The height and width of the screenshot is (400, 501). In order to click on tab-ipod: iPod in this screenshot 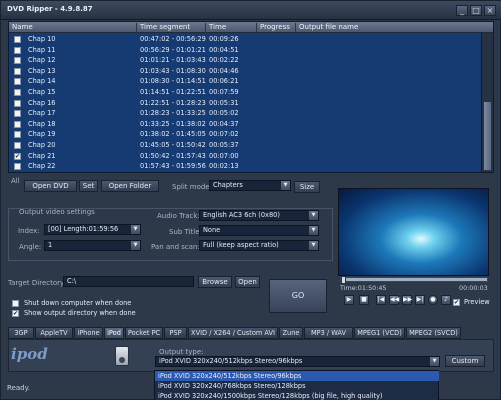, I will do `click(114, 333)`.